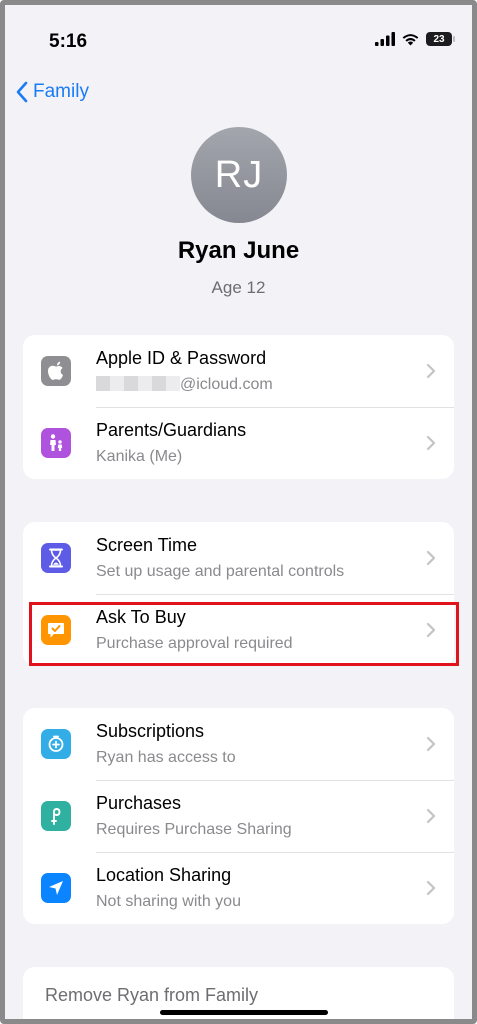 The image size is (477, 1024). Describe the element at coordinates (139, 803) in the screenshot. I see `purchases-title: Purchases` at that location.